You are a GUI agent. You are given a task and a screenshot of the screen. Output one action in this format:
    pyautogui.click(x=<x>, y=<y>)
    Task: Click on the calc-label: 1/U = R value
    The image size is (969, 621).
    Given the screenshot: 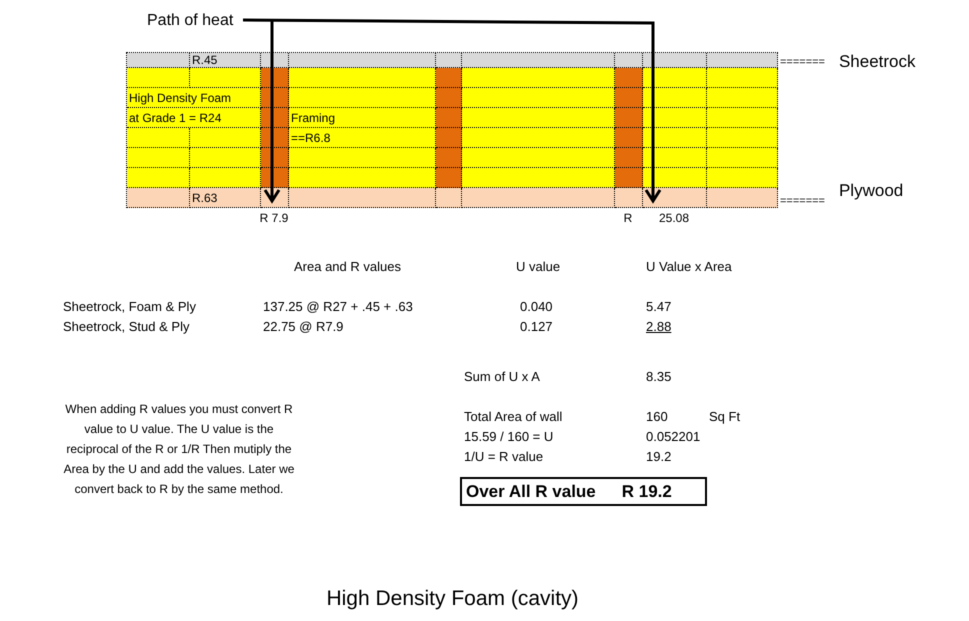 What is the action you would take?
    pyautogui.click(x=504, y=457)
    